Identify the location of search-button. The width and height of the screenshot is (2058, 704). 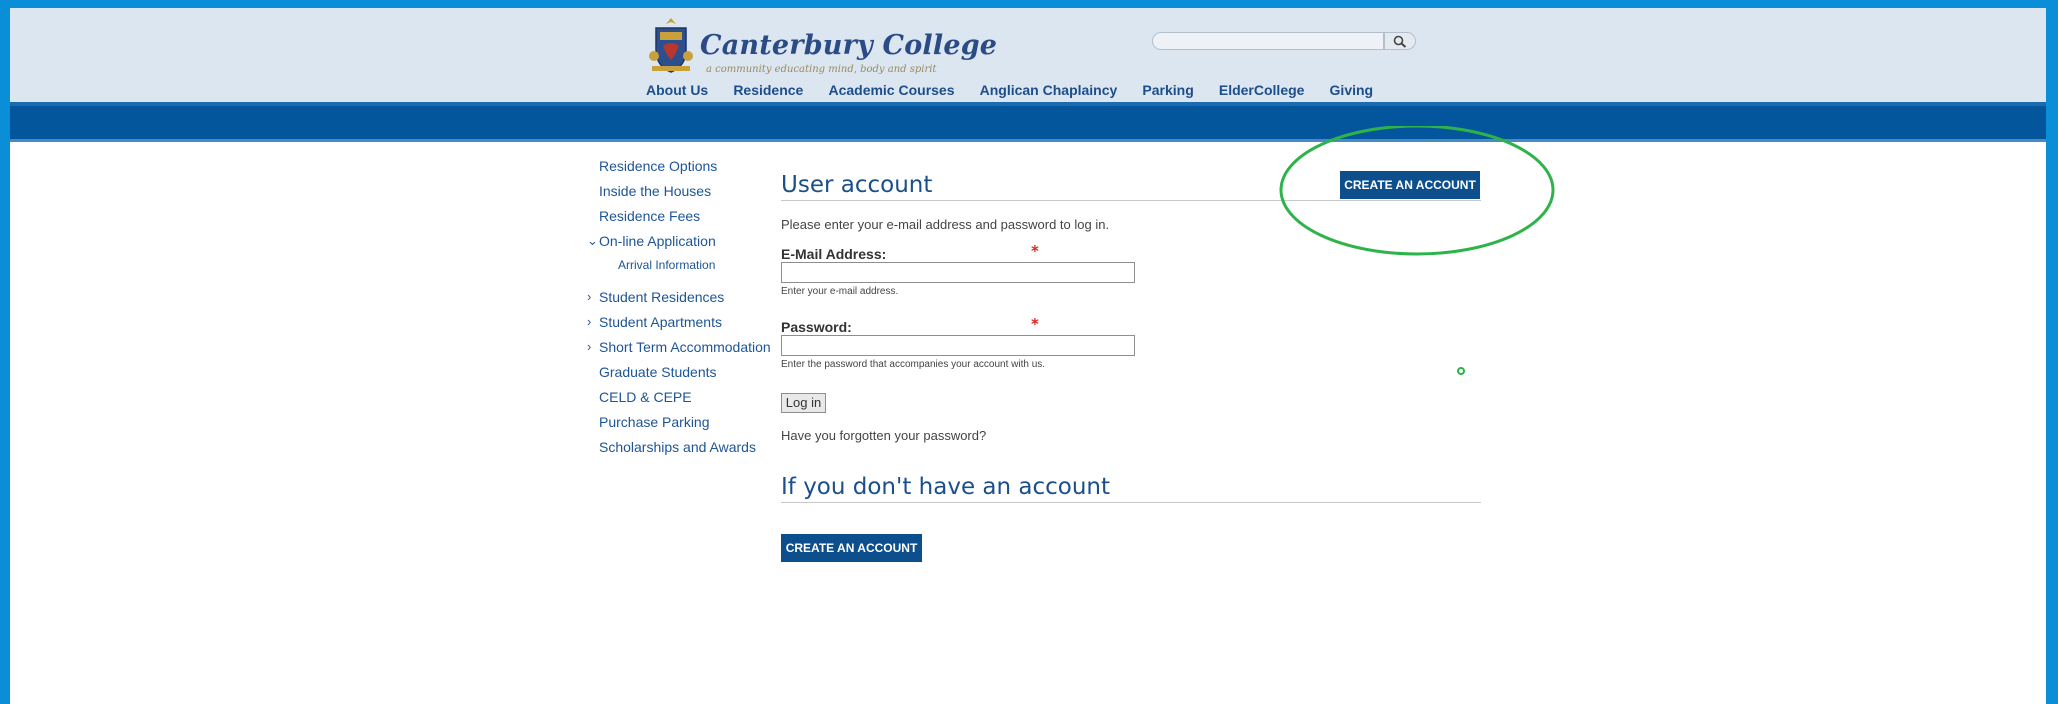
(1400, 41).